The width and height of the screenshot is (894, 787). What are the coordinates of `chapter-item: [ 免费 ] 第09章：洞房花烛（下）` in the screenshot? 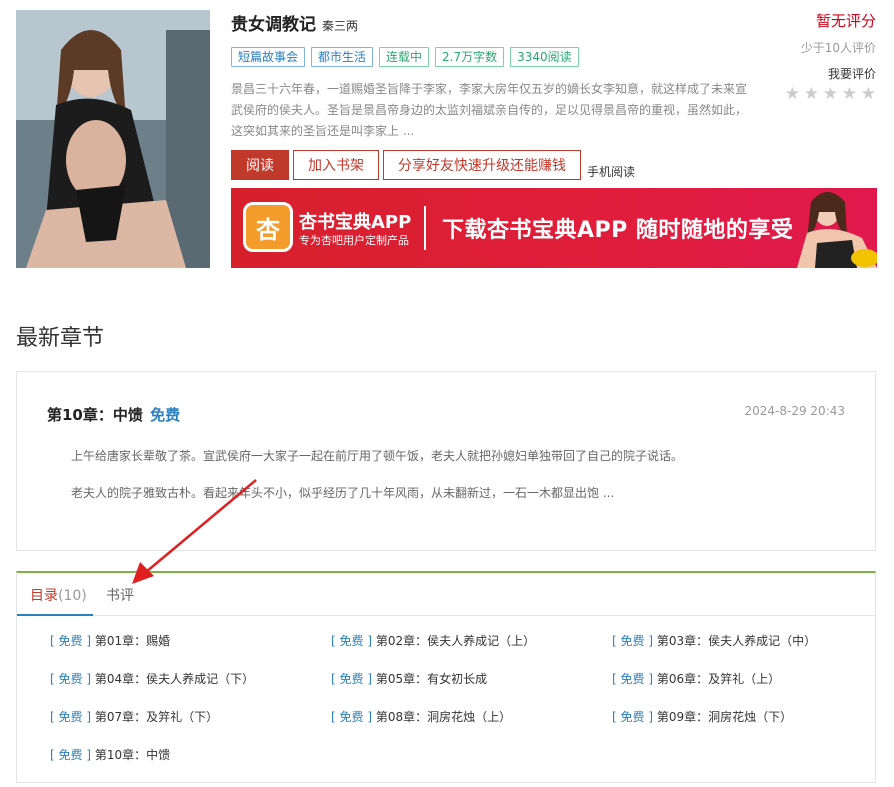 It's located at (702, 716).